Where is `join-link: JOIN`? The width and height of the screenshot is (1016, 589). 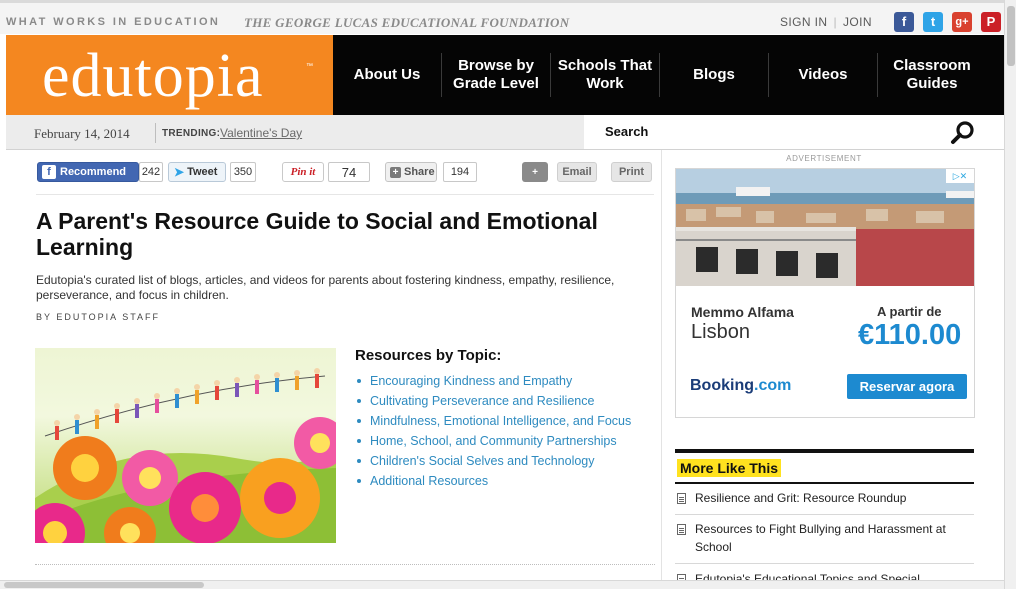 join-link: JOIN is located at coordinates (857, 22).